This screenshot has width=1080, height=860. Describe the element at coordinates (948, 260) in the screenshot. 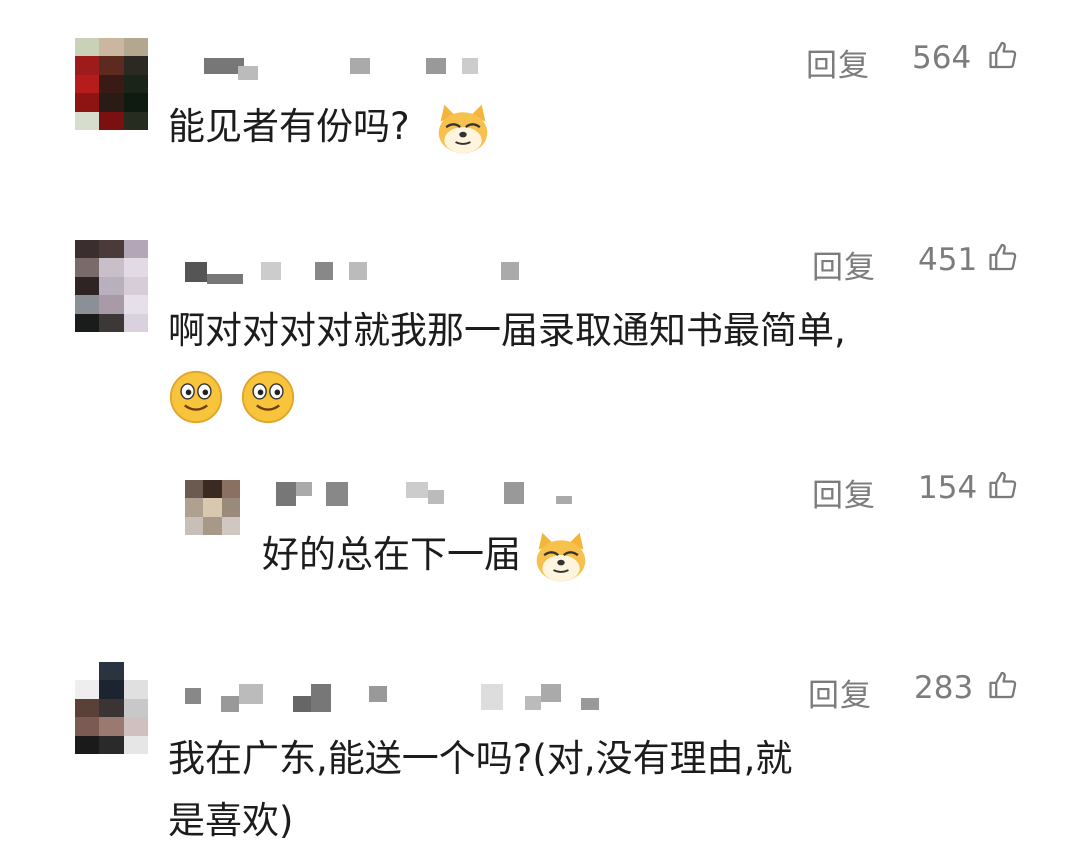

I see `like-count: 451` at that location.